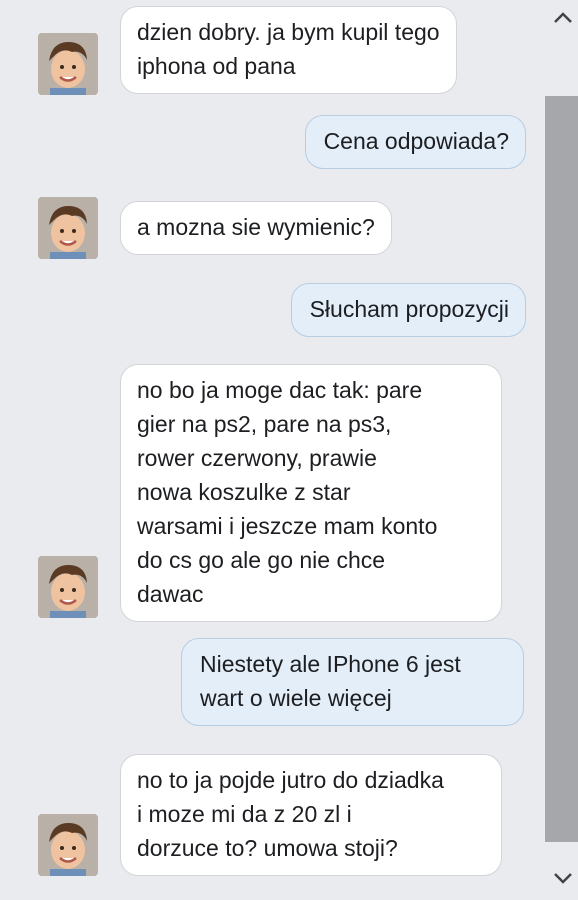 The height and width of the screenshot is (900, 578). I want to click on outgoing-message: Słucham propozycji, so click(408, 310).